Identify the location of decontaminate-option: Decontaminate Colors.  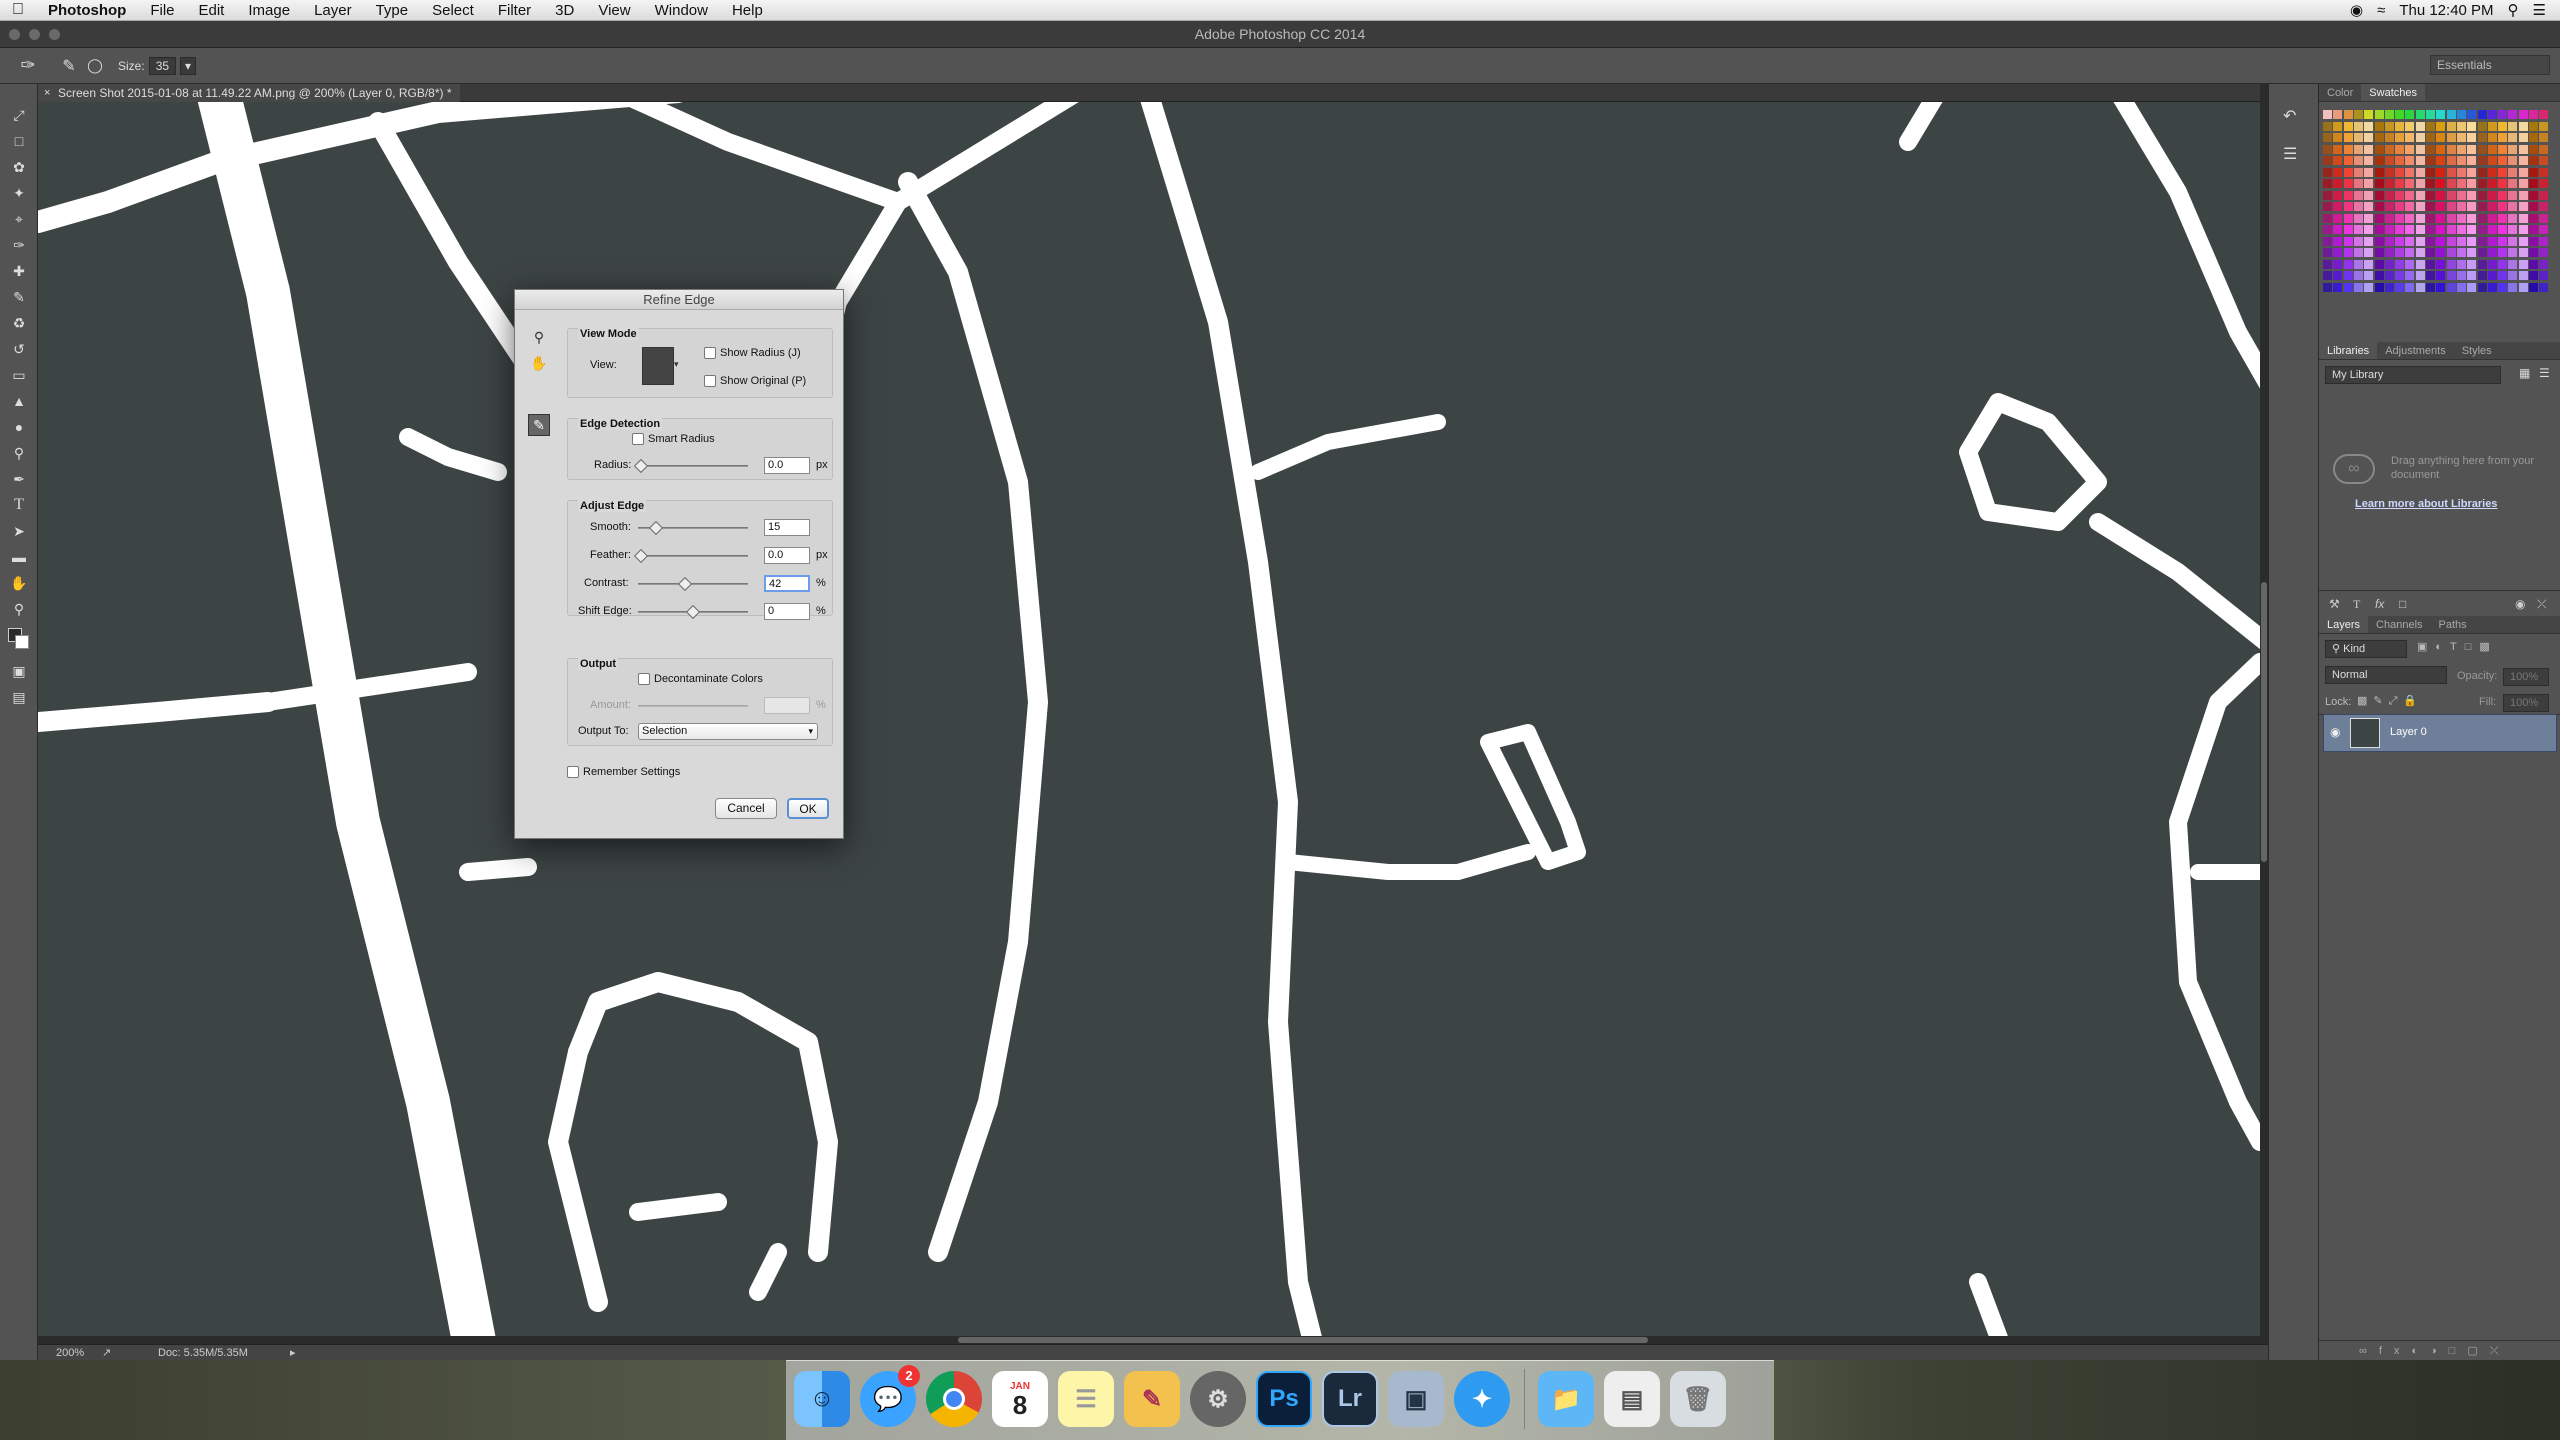
(700, 679).